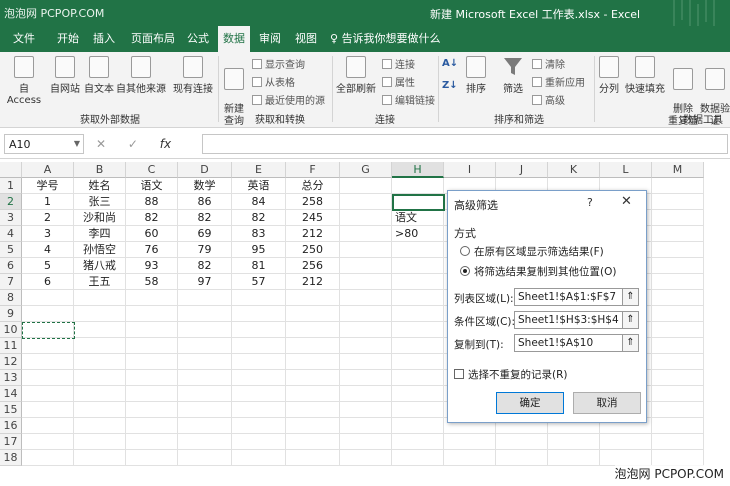  Describe the element at coordinates (590, 202) in the screenshot. I see `help-icon: ?` at that location.